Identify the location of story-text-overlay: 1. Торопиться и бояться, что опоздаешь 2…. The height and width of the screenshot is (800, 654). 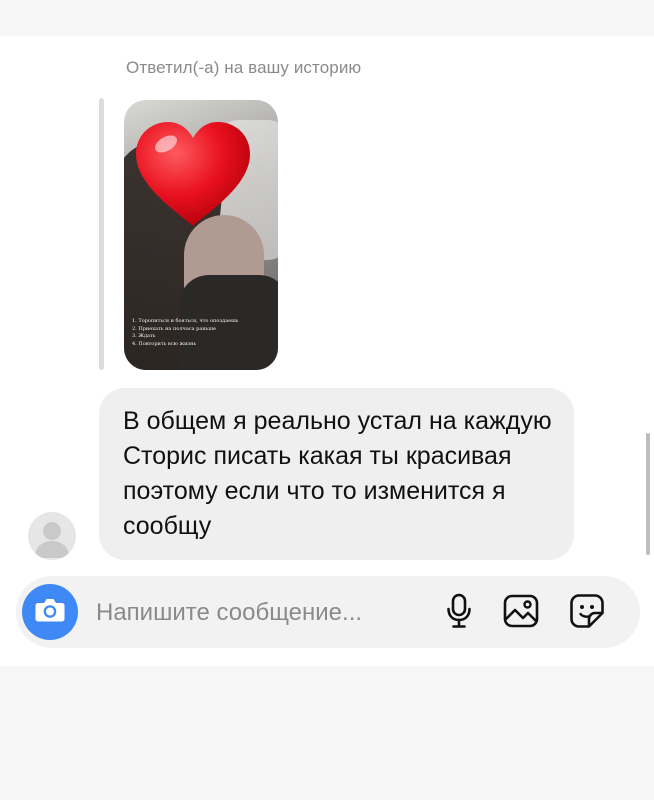
(203, 333).